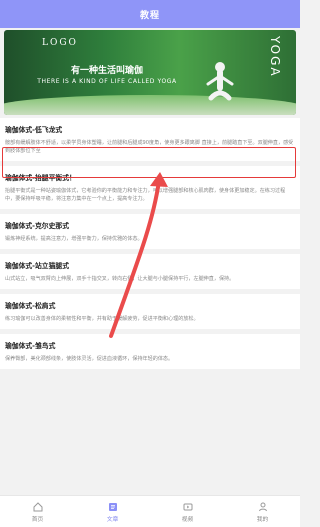 Image resolution: width=320 pixels, height=527 pixels. What do you see at coordinates (150, 231) in the screenshot?
I see `article-card: 瑜伽体式-克尔史那式 锻炼神经系统，提高注意力，增强平衡力，保持优雅的体态。` at bounding box center [150, 231].